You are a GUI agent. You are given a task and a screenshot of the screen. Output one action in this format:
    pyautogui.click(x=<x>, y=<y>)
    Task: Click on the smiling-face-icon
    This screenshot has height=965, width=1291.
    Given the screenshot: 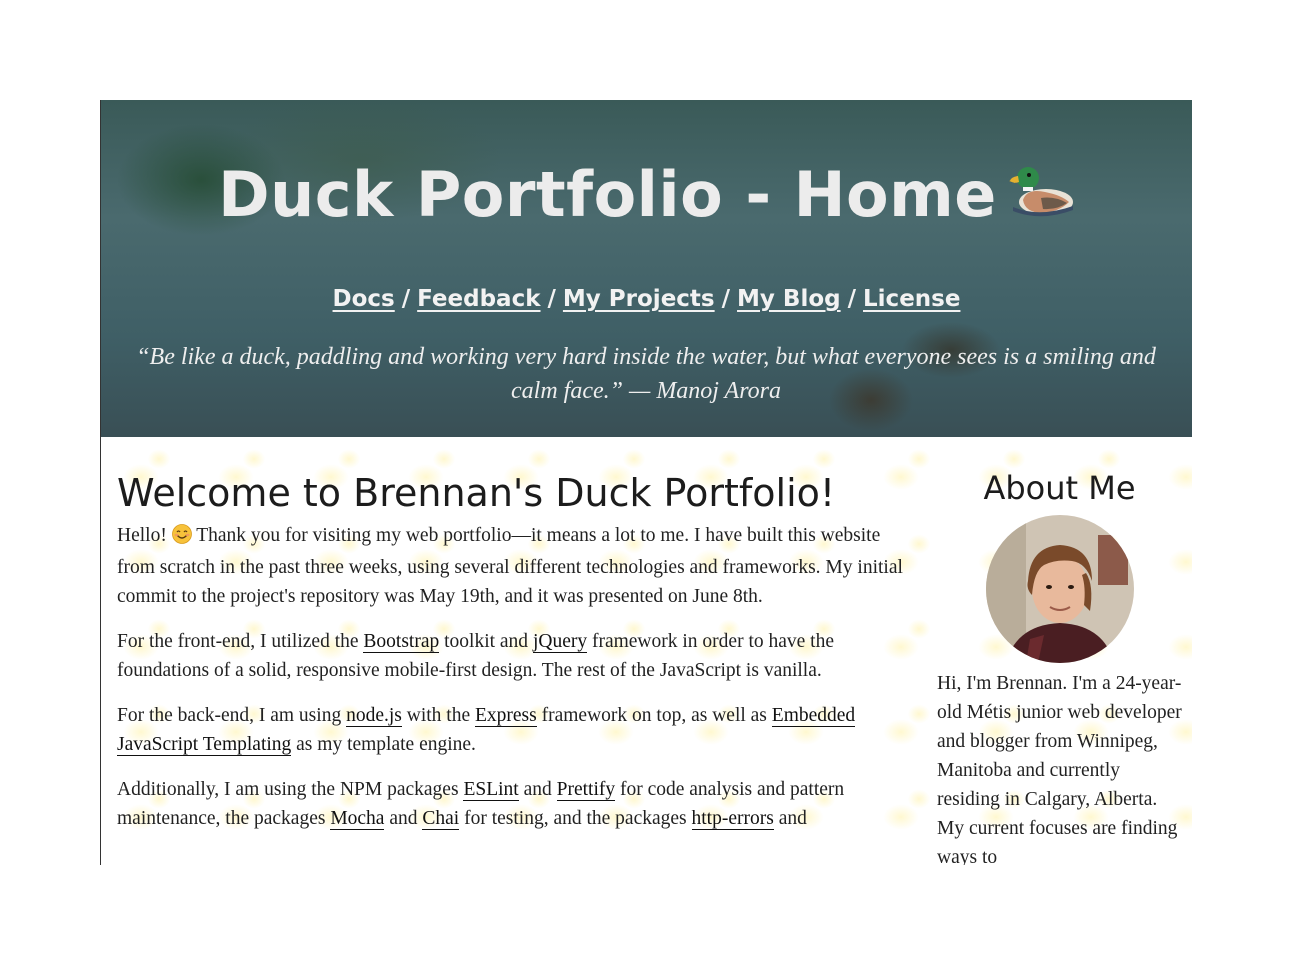 What is the action you would take?
    pyautogui.click(x=181, y=538)
    